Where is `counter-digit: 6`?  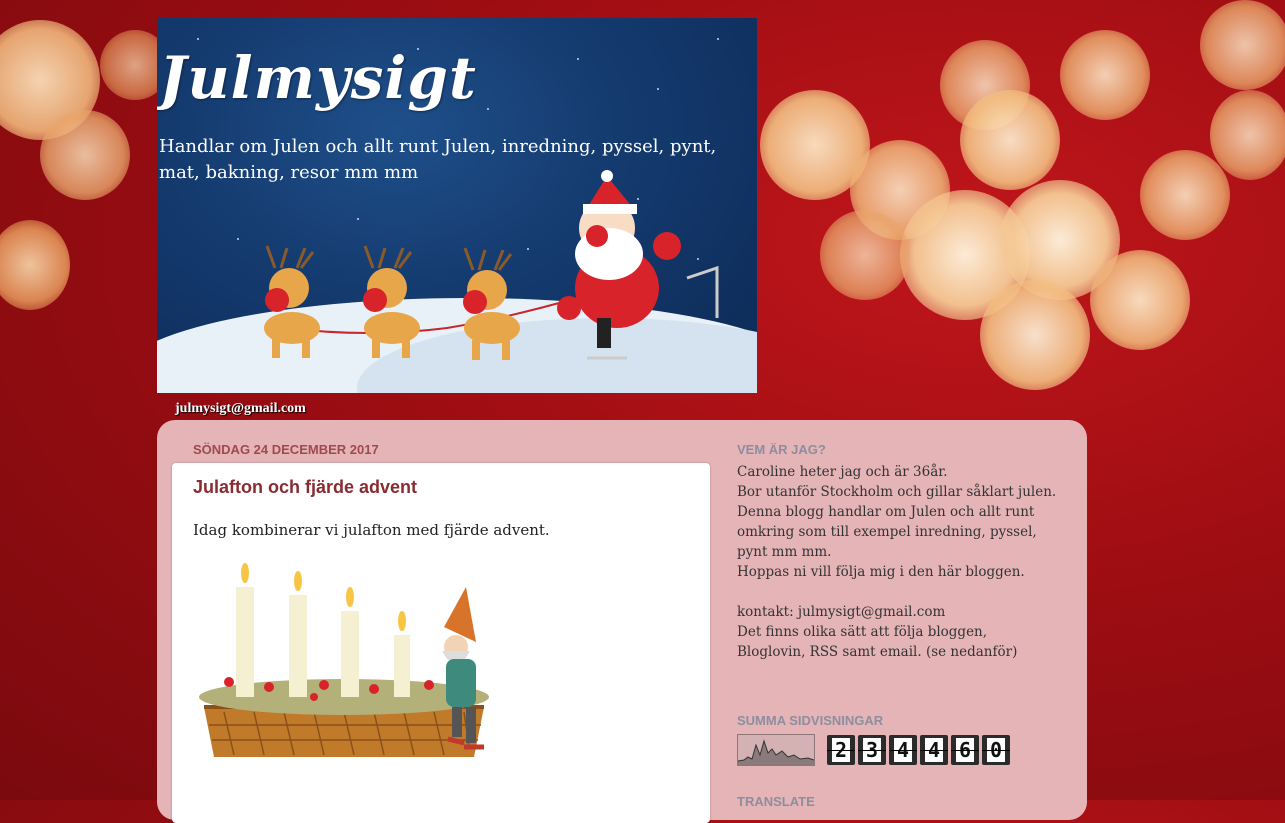 counter-digit: 6 is located at coordinates (965, 750).